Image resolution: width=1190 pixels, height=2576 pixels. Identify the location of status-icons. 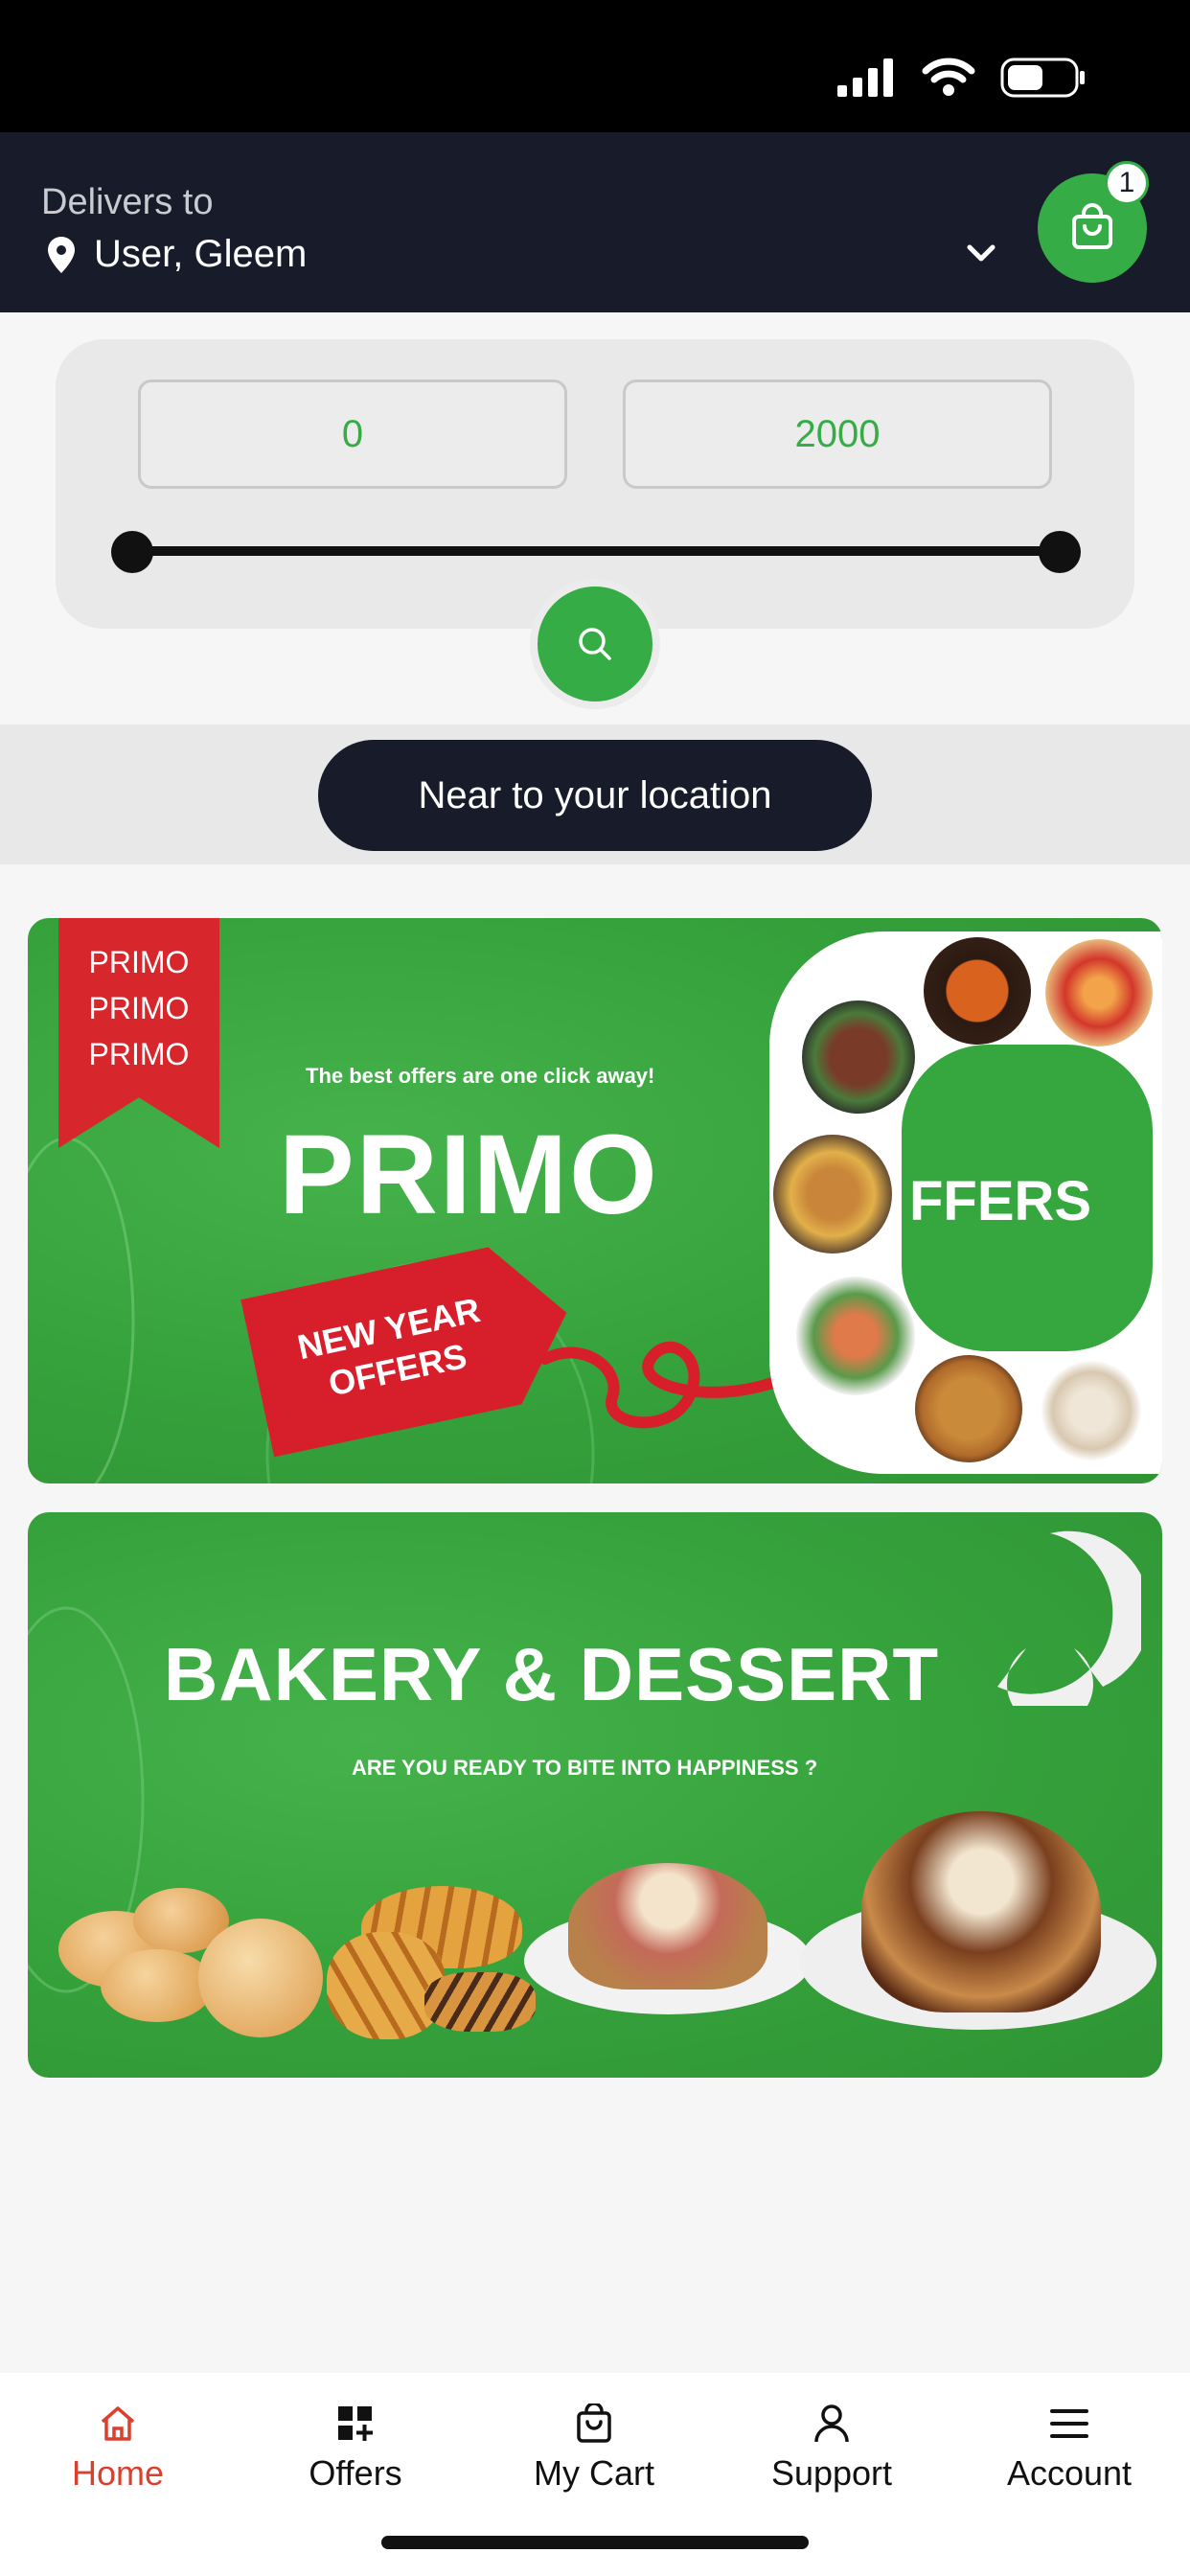
(962, 78).